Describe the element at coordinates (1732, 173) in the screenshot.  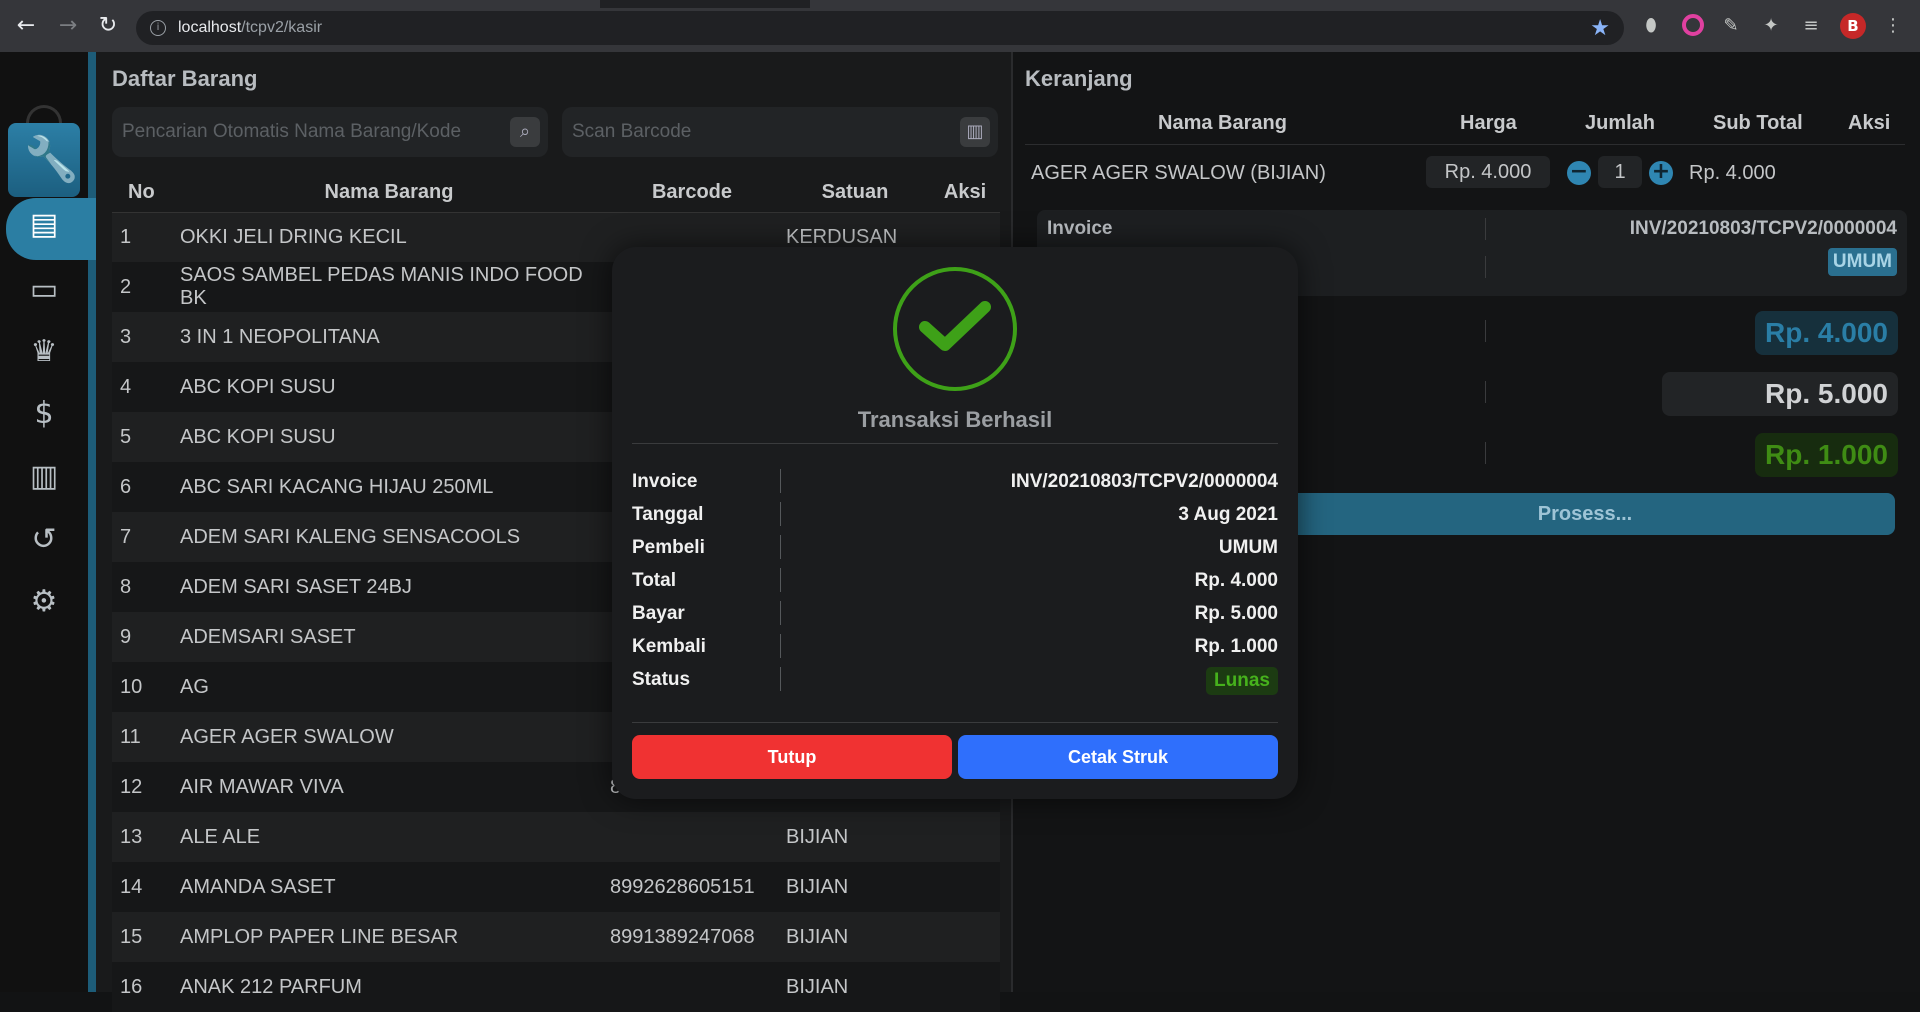
I see `cart-item-subtotal: Rp. 4.000` at that location.